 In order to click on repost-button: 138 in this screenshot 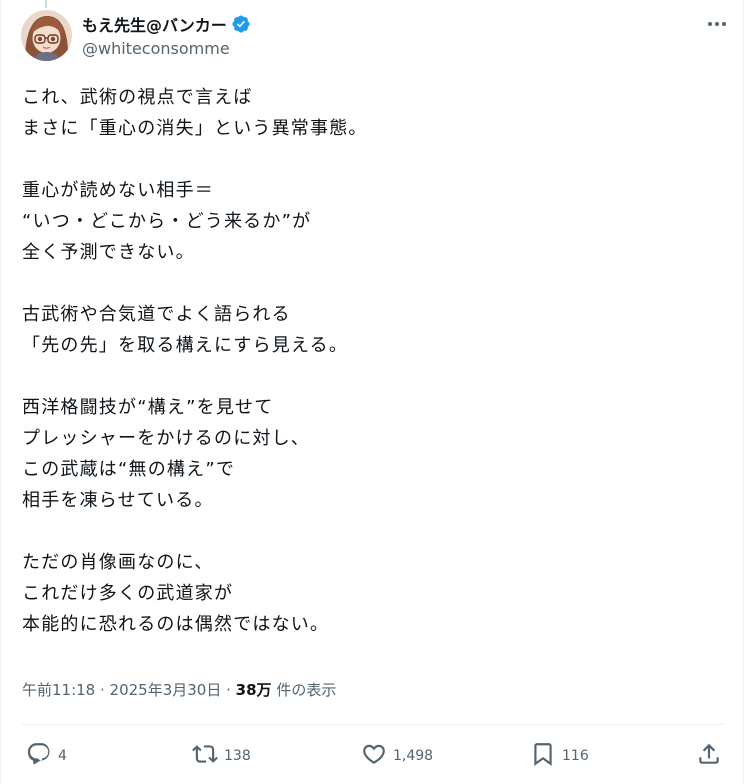, I will do `click(221, 756)`.